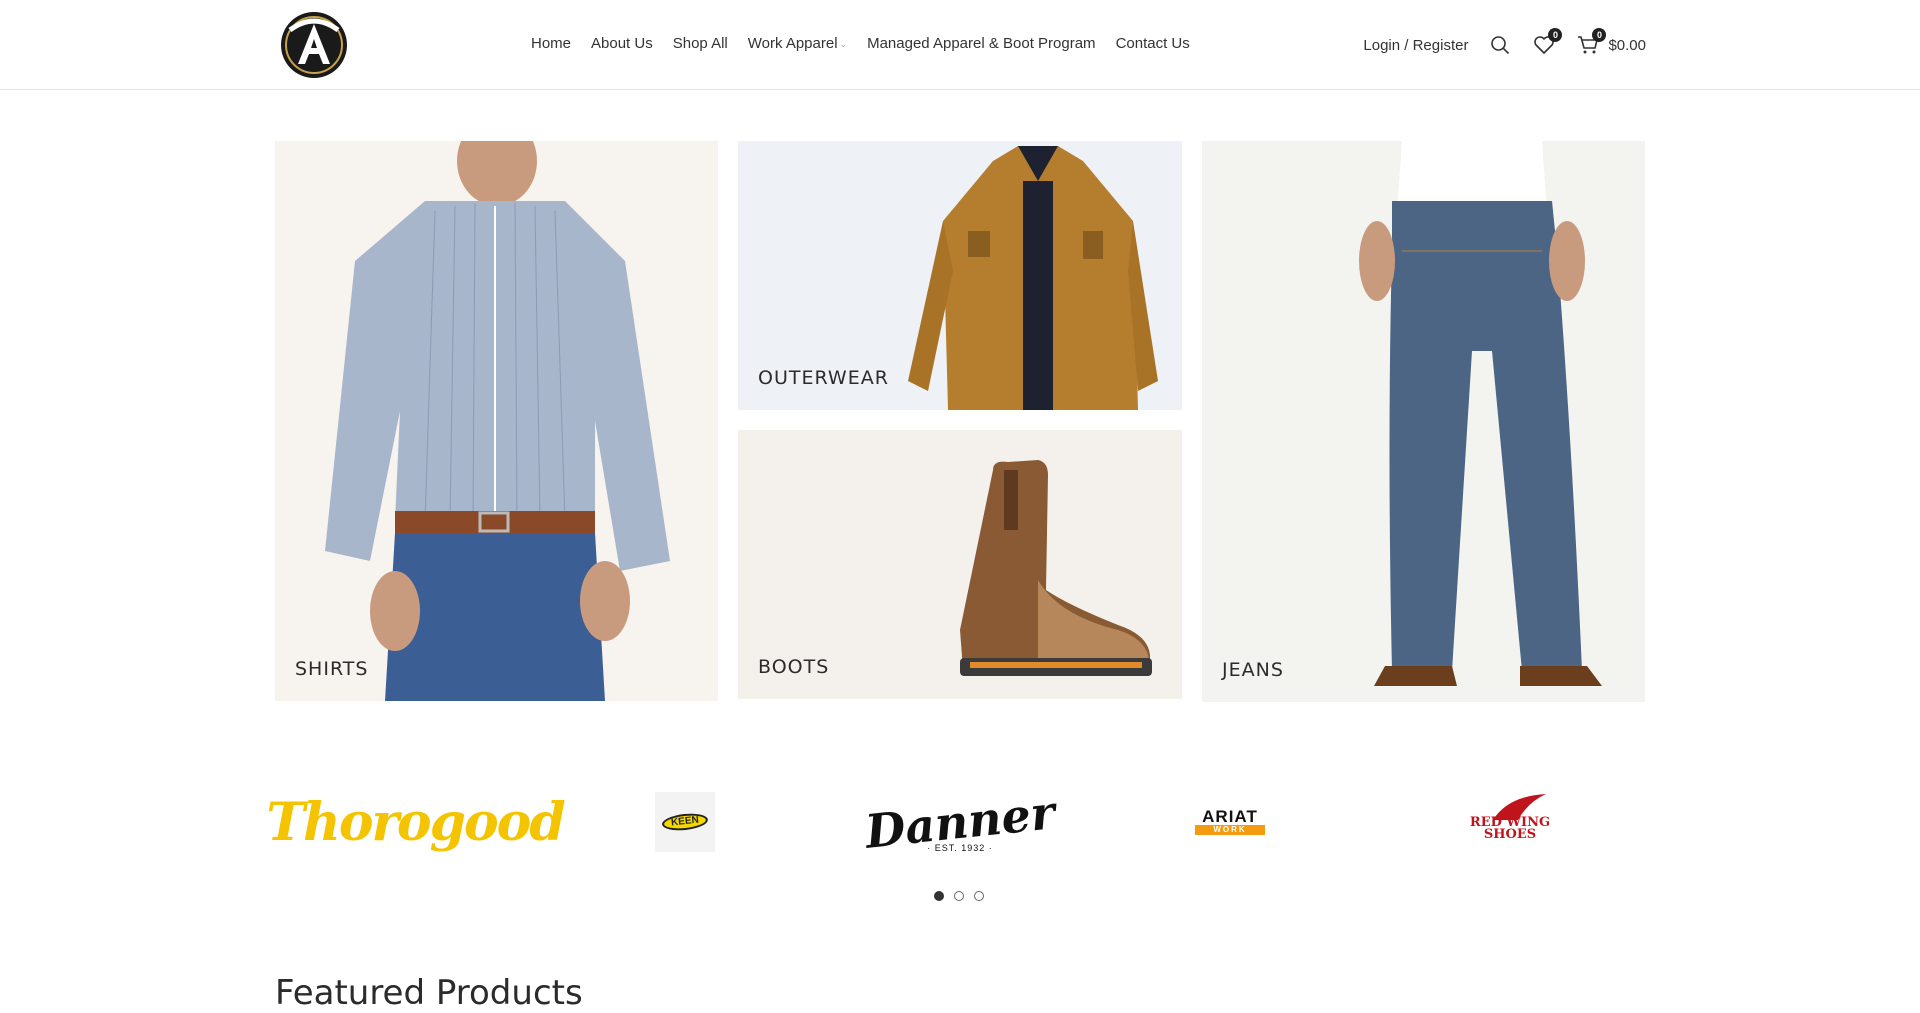 Image resolution: width=1920 pixels, height=1013 pixels. Describe the element at coordinates (960, 564) in the screenshot. I see `category-tile-boots: BOOTS` at that location.